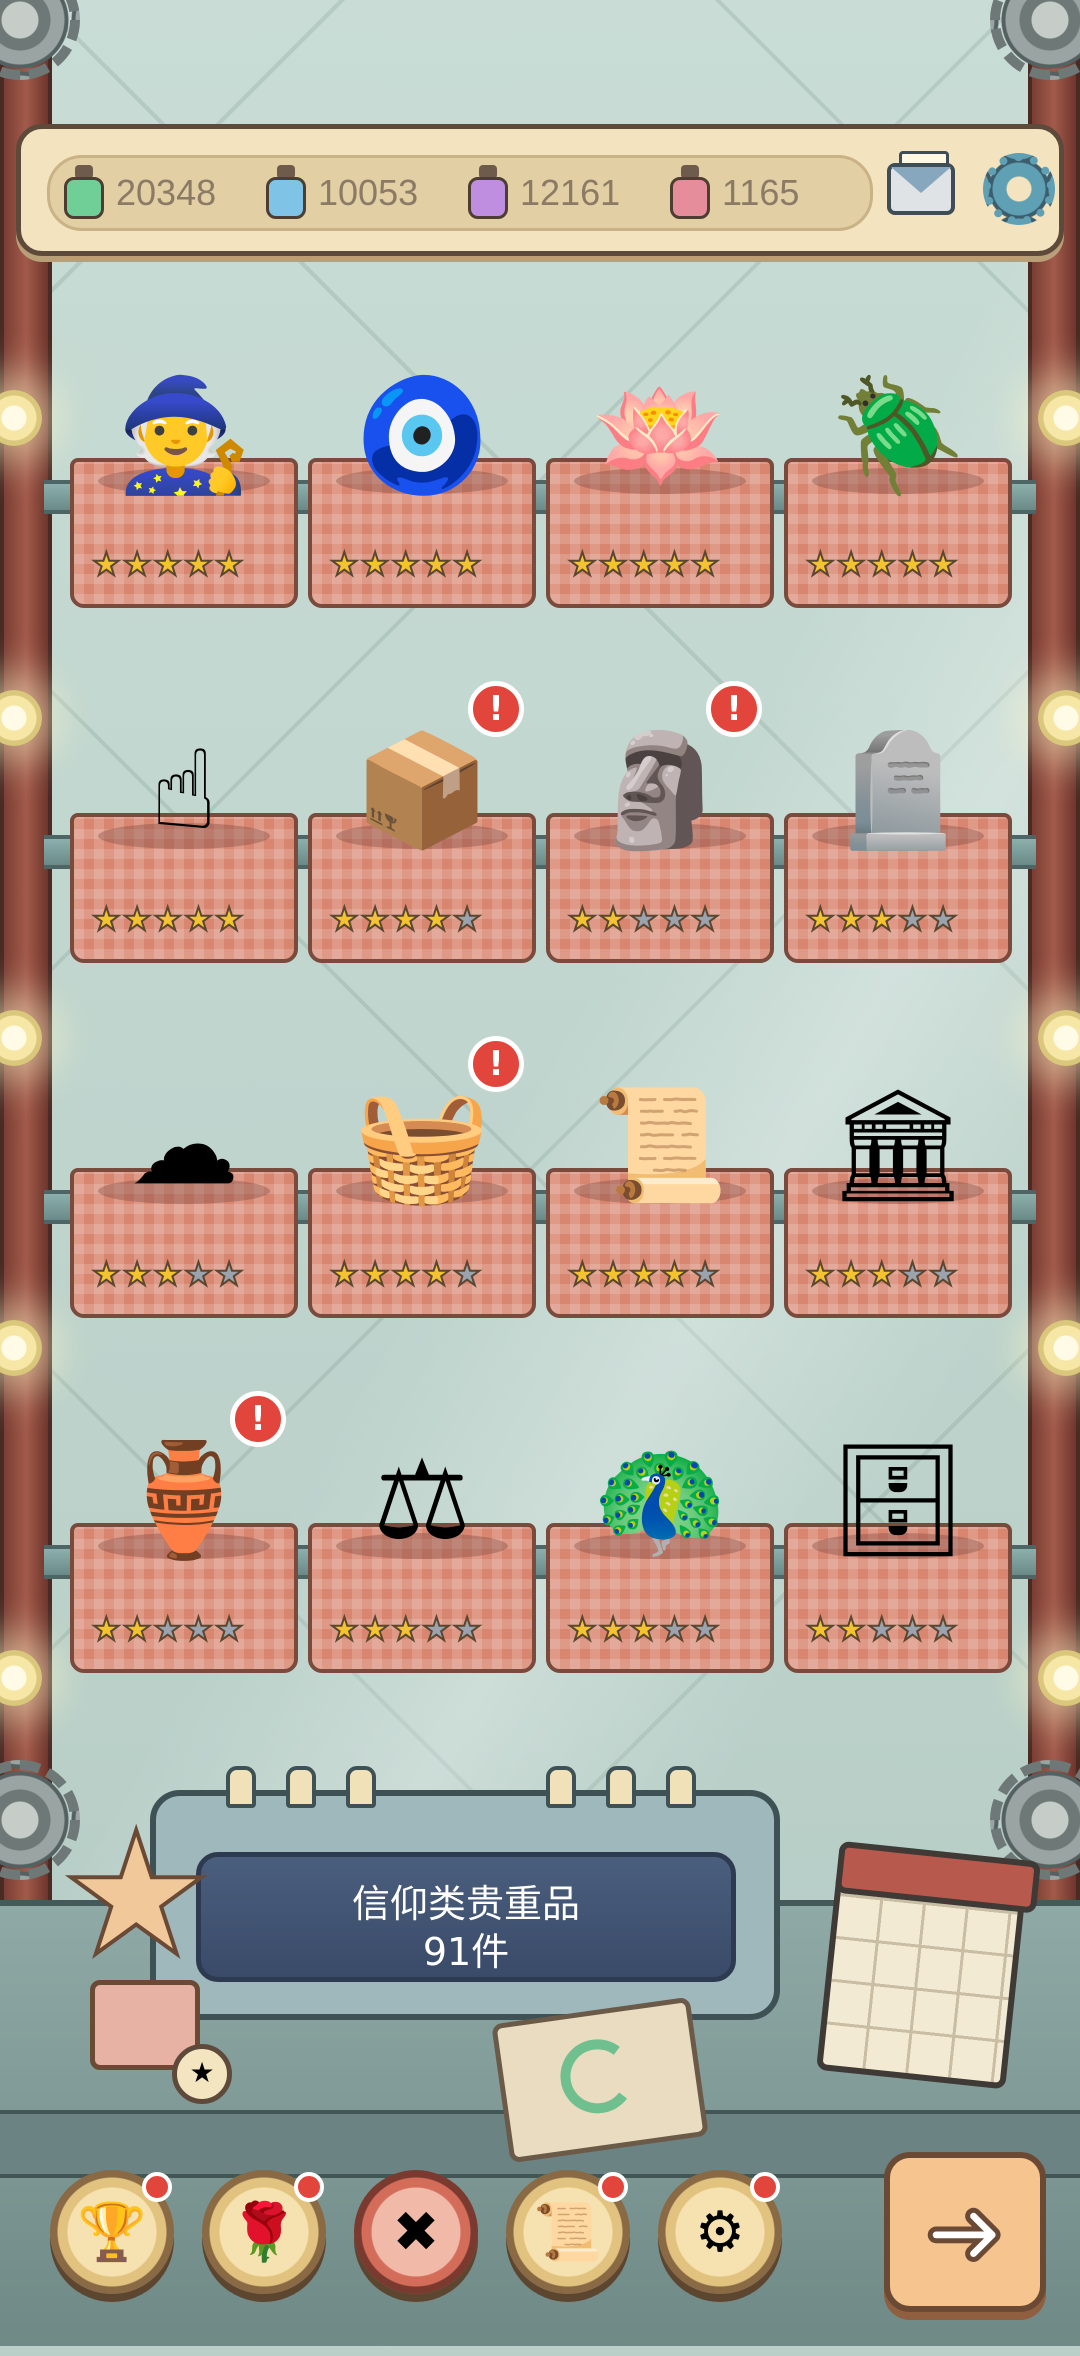 The width and height of the screenshot is (1080, 2356). I want to click on relic-peacock-fan: 🦚 ★ ★ ★ ★ ★, so click(660, 1560).